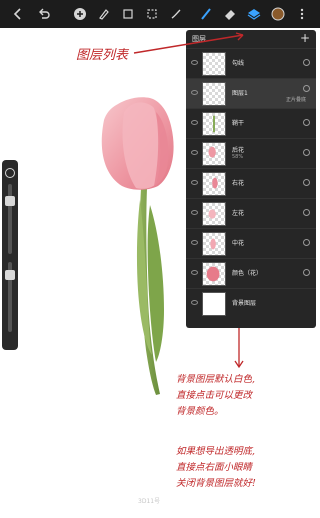 The width and height of the screenshot is (320, 518). What do you see at coordinates (238, 150) in the screenshot?
I see `layer-name: 后花` at bounding box center [238, 150].